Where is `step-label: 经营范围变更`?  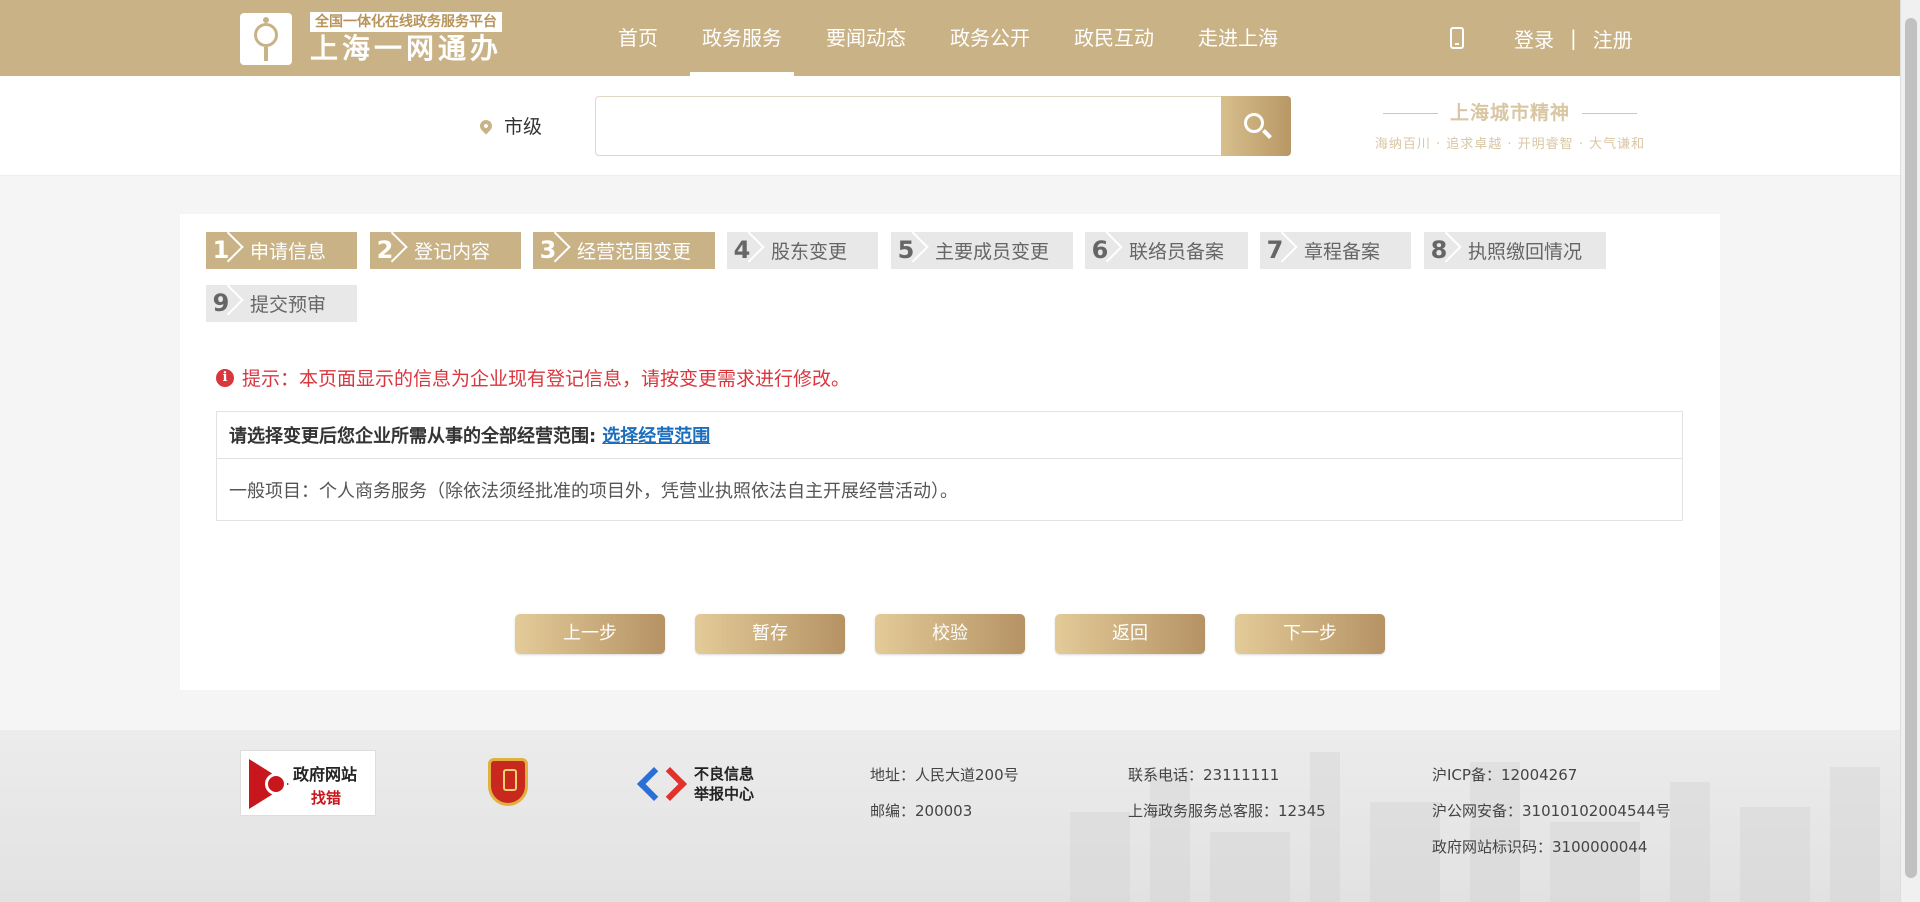 step-label: 经营范围变更 is located at coordinates (634, 252).